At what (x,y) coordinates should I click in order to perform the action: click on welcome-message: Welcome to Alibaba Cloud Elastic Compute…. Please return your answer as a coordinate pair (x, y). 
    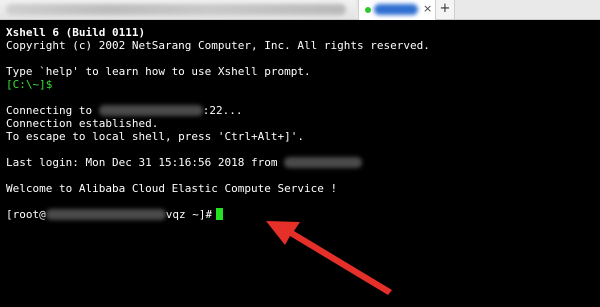
    Looking at the image, I should click on (172, 188).